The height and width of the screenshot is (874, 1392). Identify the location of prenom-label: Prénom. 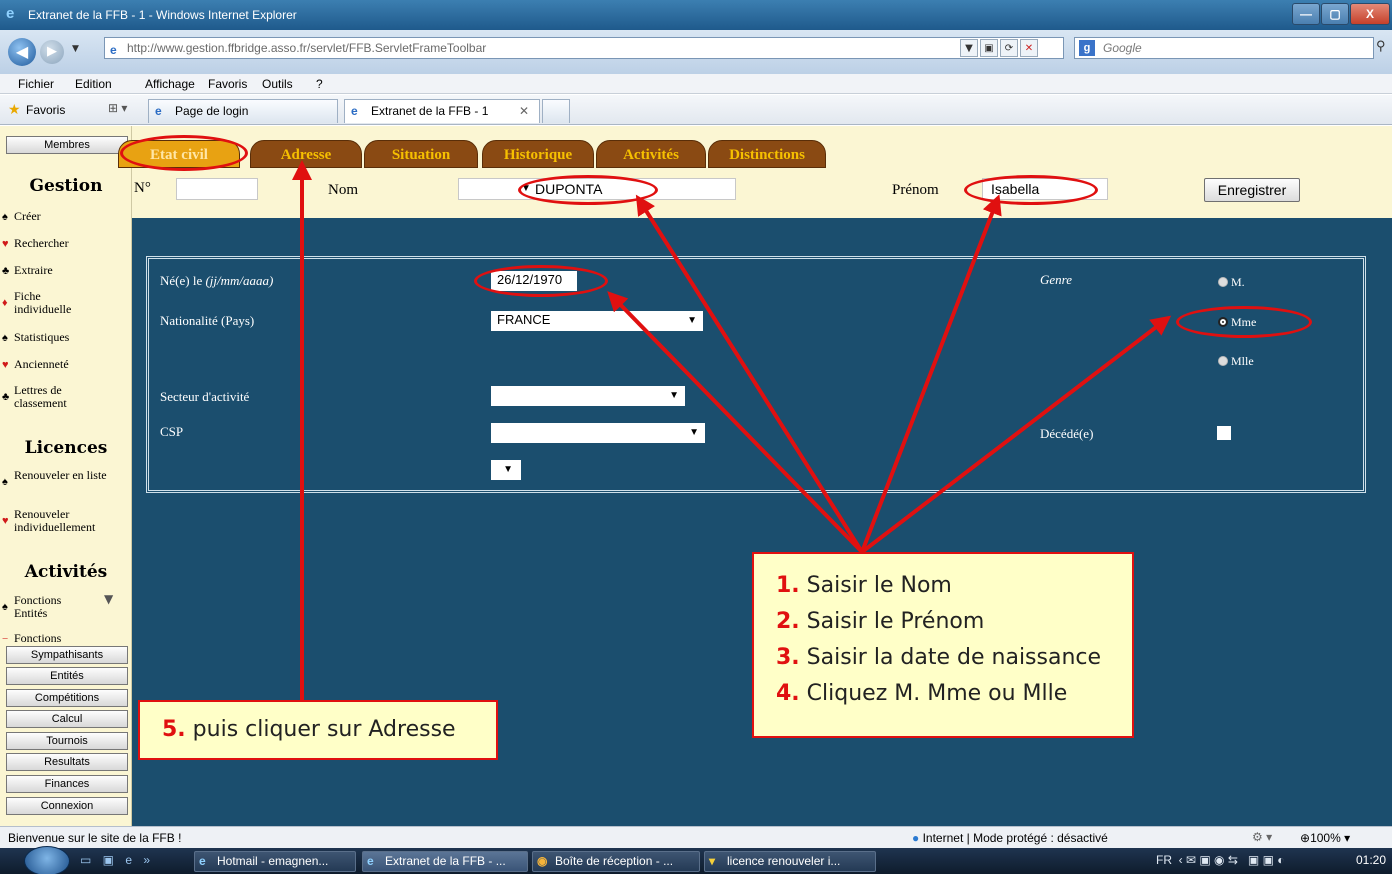
(915, 190).